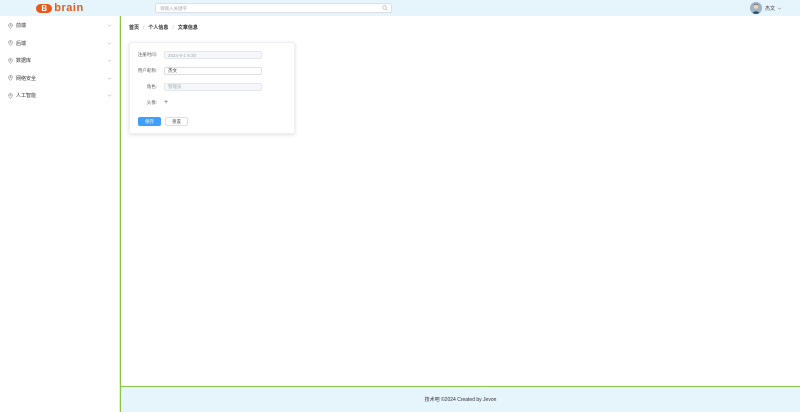  What do you see at coordinates (69, 8) in the screenshot?
I see `logo-text: brain` at bounding box center [69, 8].